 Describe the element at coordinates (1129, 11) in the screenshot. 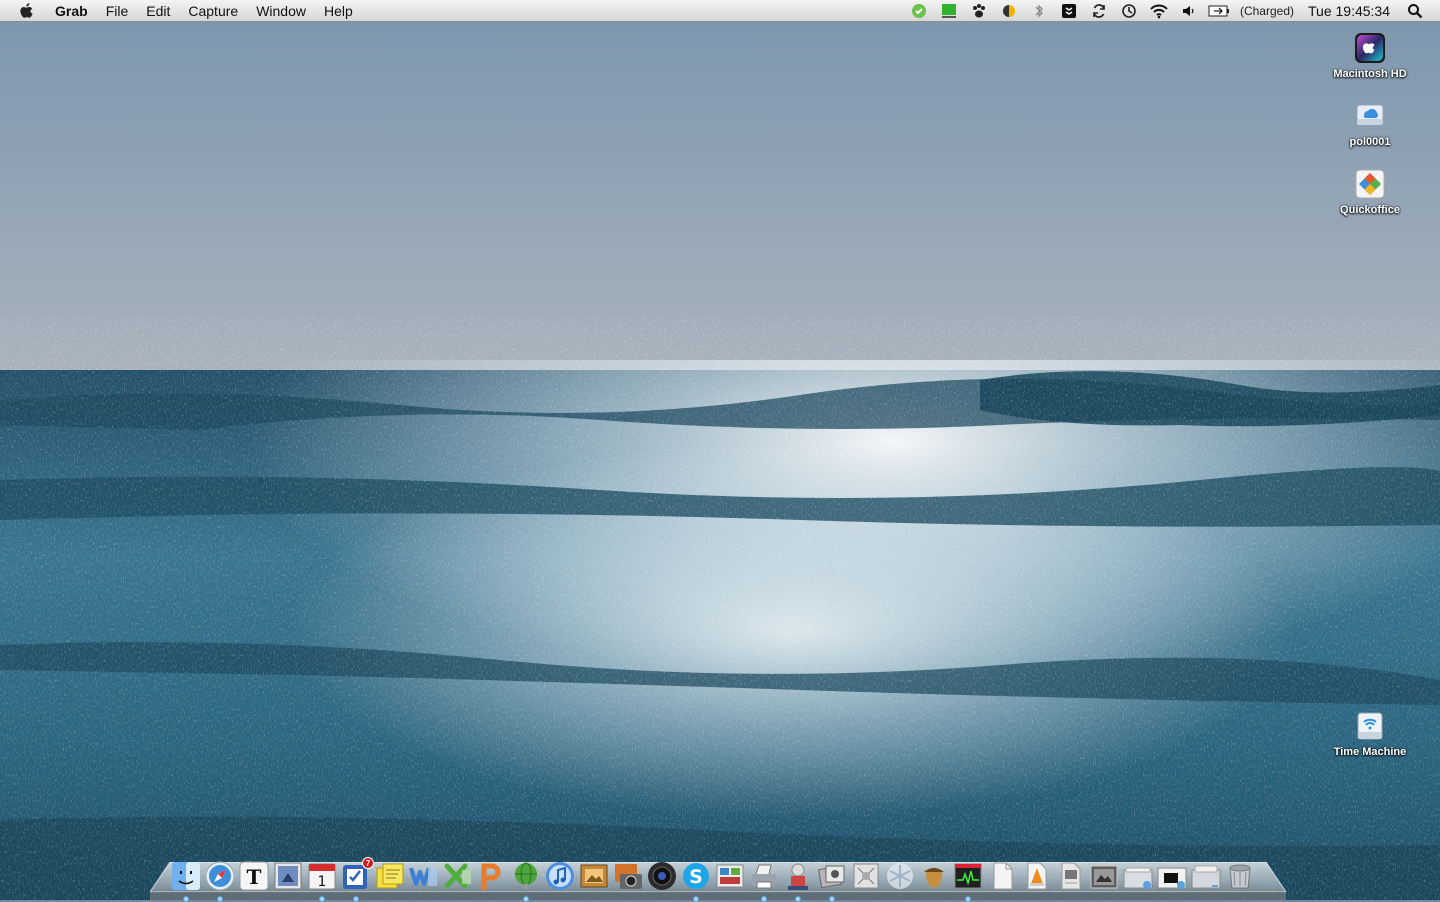

I see `time-machine-clock-icon` at that location.